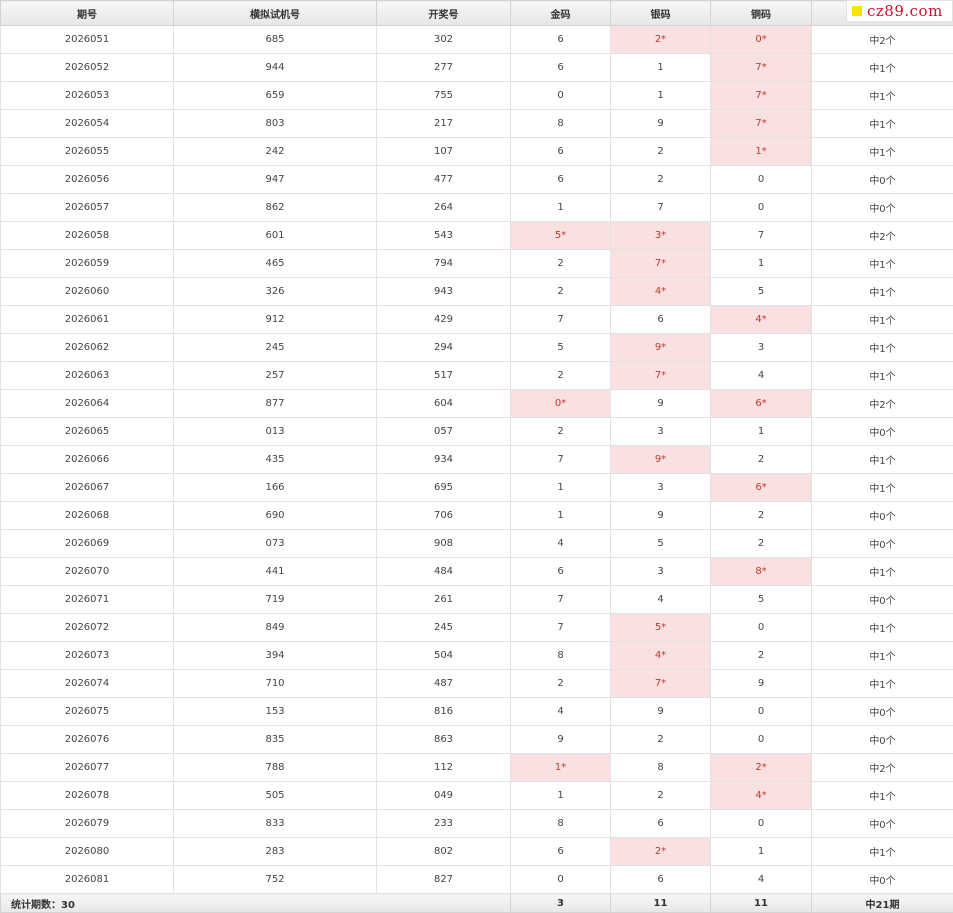  What do you see at coordinates (477, 768) in the screenshot?
I see `table-row: 20260777881121*82*中2个` at bounding box center [477, 768].